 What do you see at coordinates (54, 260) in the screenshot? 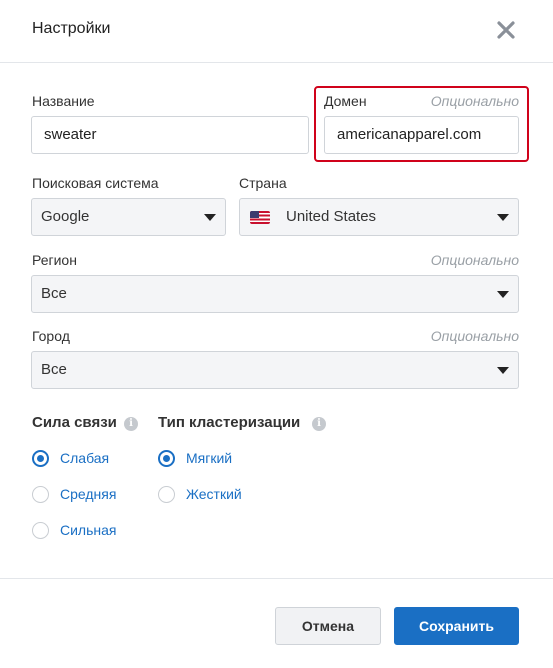
I see `region-label: Регион` at bounding box center [54, 260].